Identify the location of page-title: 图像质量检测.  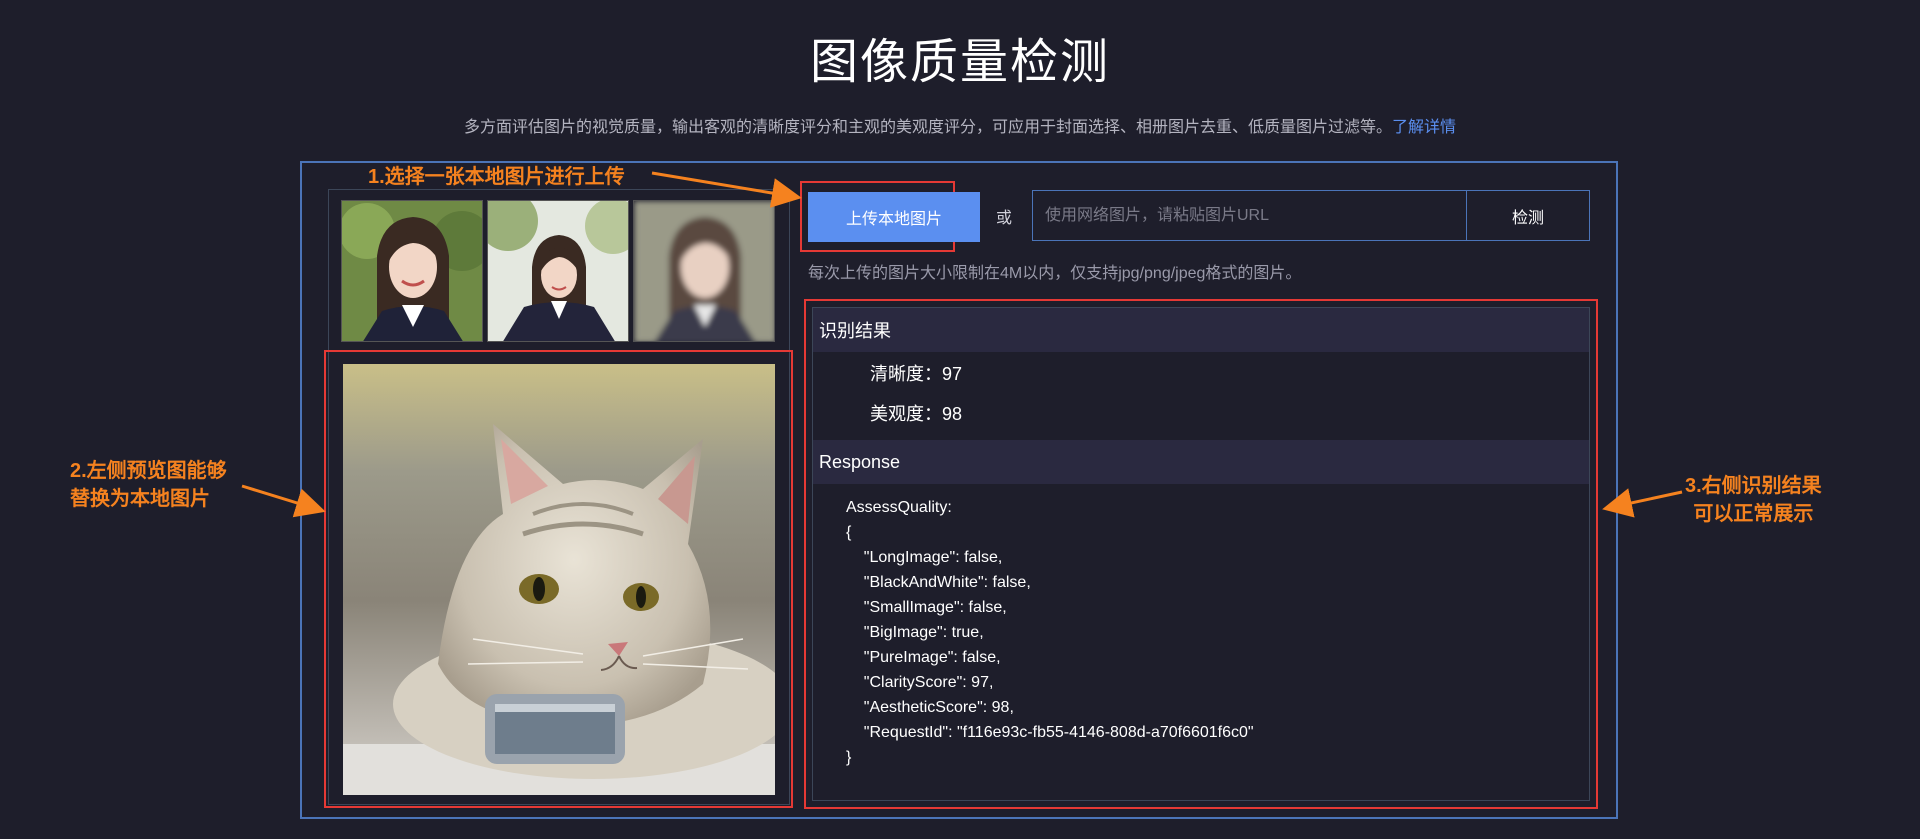
(959, 62).